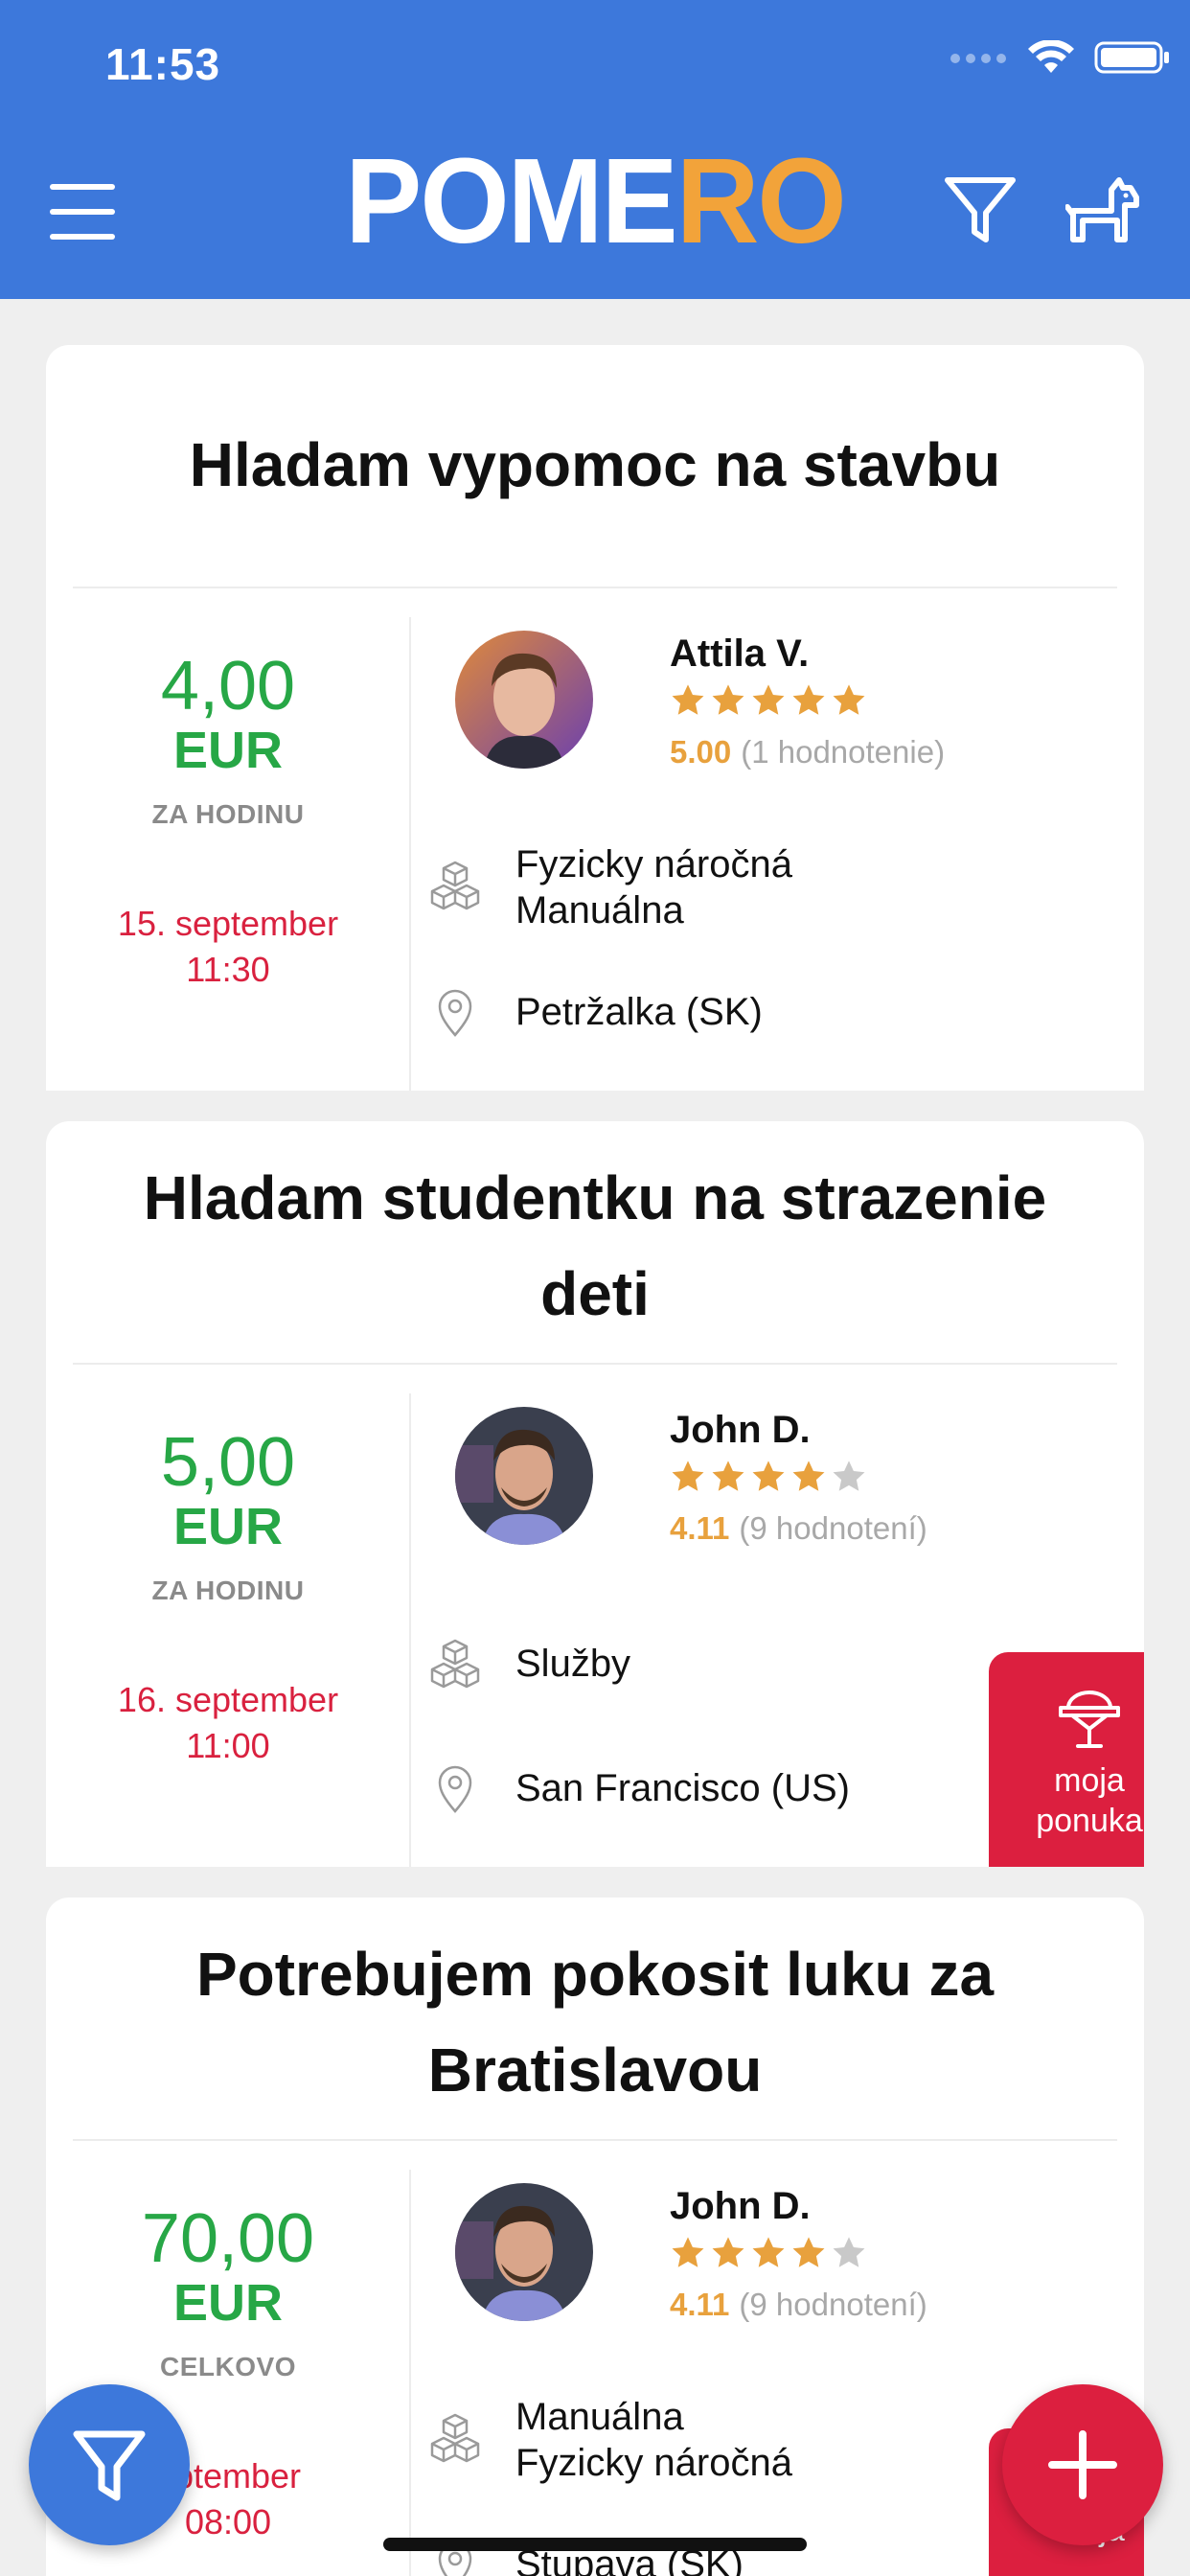  Describe the element at coordinates (163, 64) in the screenshot. I see `status-time: 11:53` at that location.